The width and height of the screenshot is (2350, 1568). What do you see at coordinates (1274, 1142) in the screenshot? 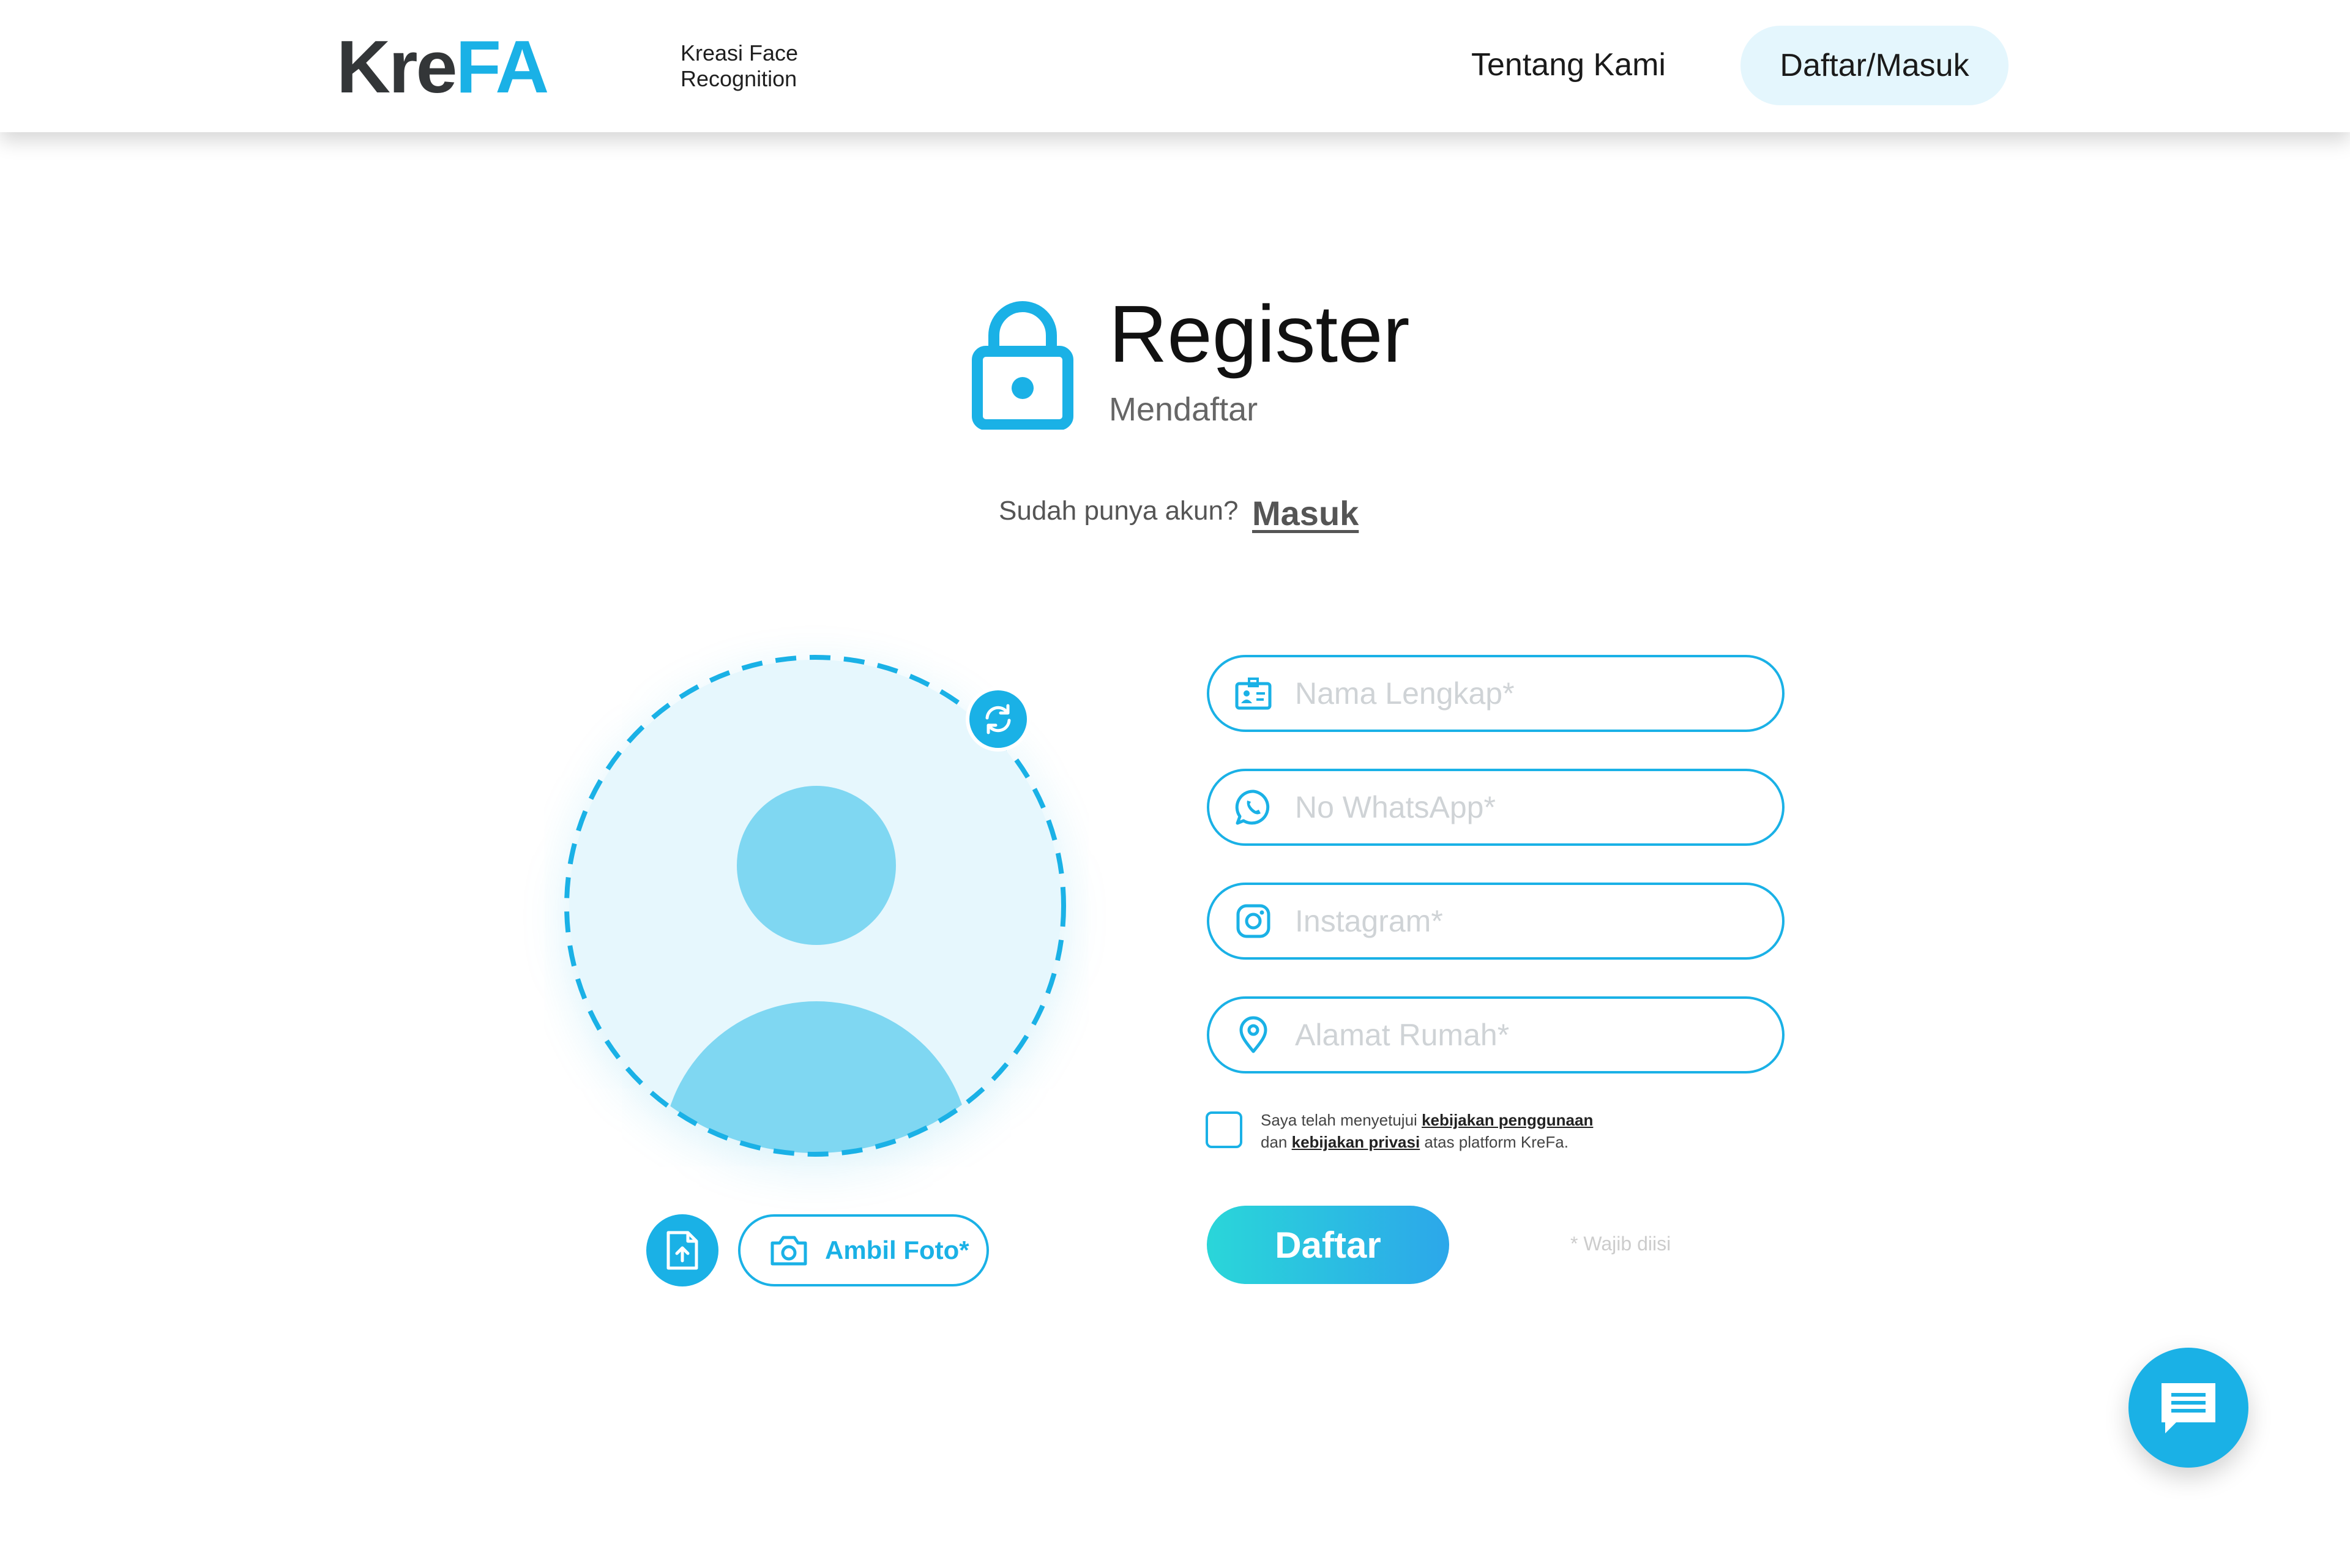
I see `terms-middle: dan` at bounding box center [1274, 1142].